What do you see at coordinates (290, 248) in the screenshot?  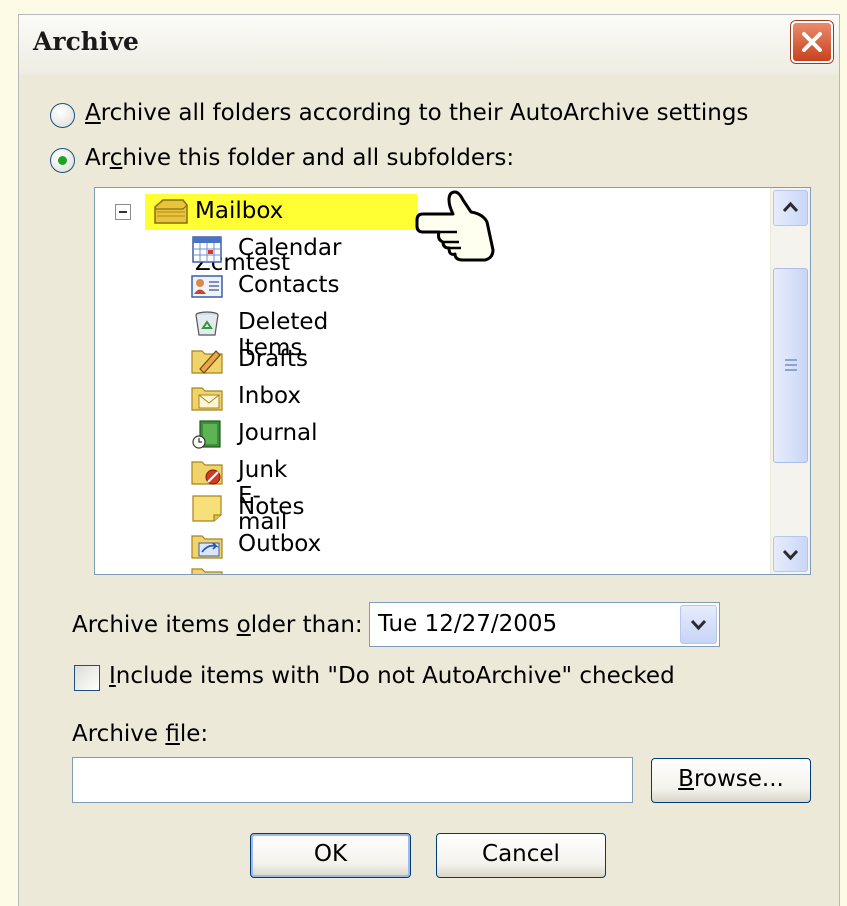 I see `tree-item-label: Calendar` at bounding box center [290, 248].